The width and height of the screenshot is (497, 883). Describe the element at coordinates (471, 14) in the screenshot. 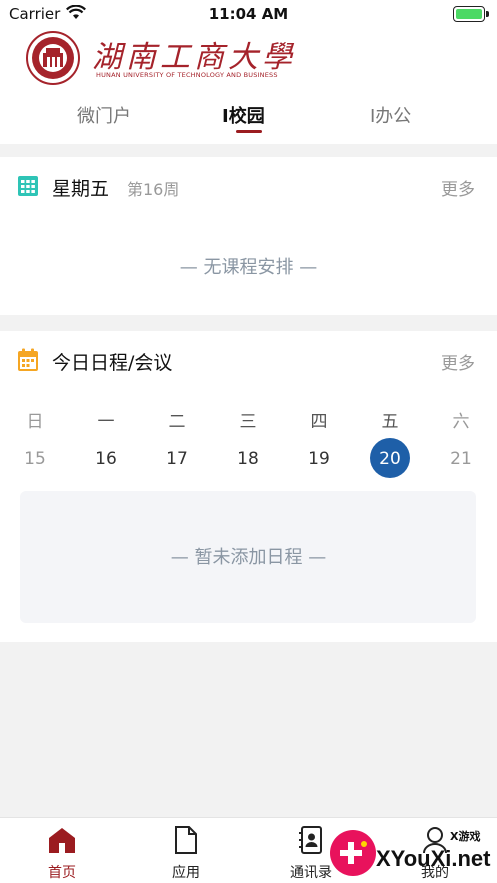

I see `battery-icon` at that location.